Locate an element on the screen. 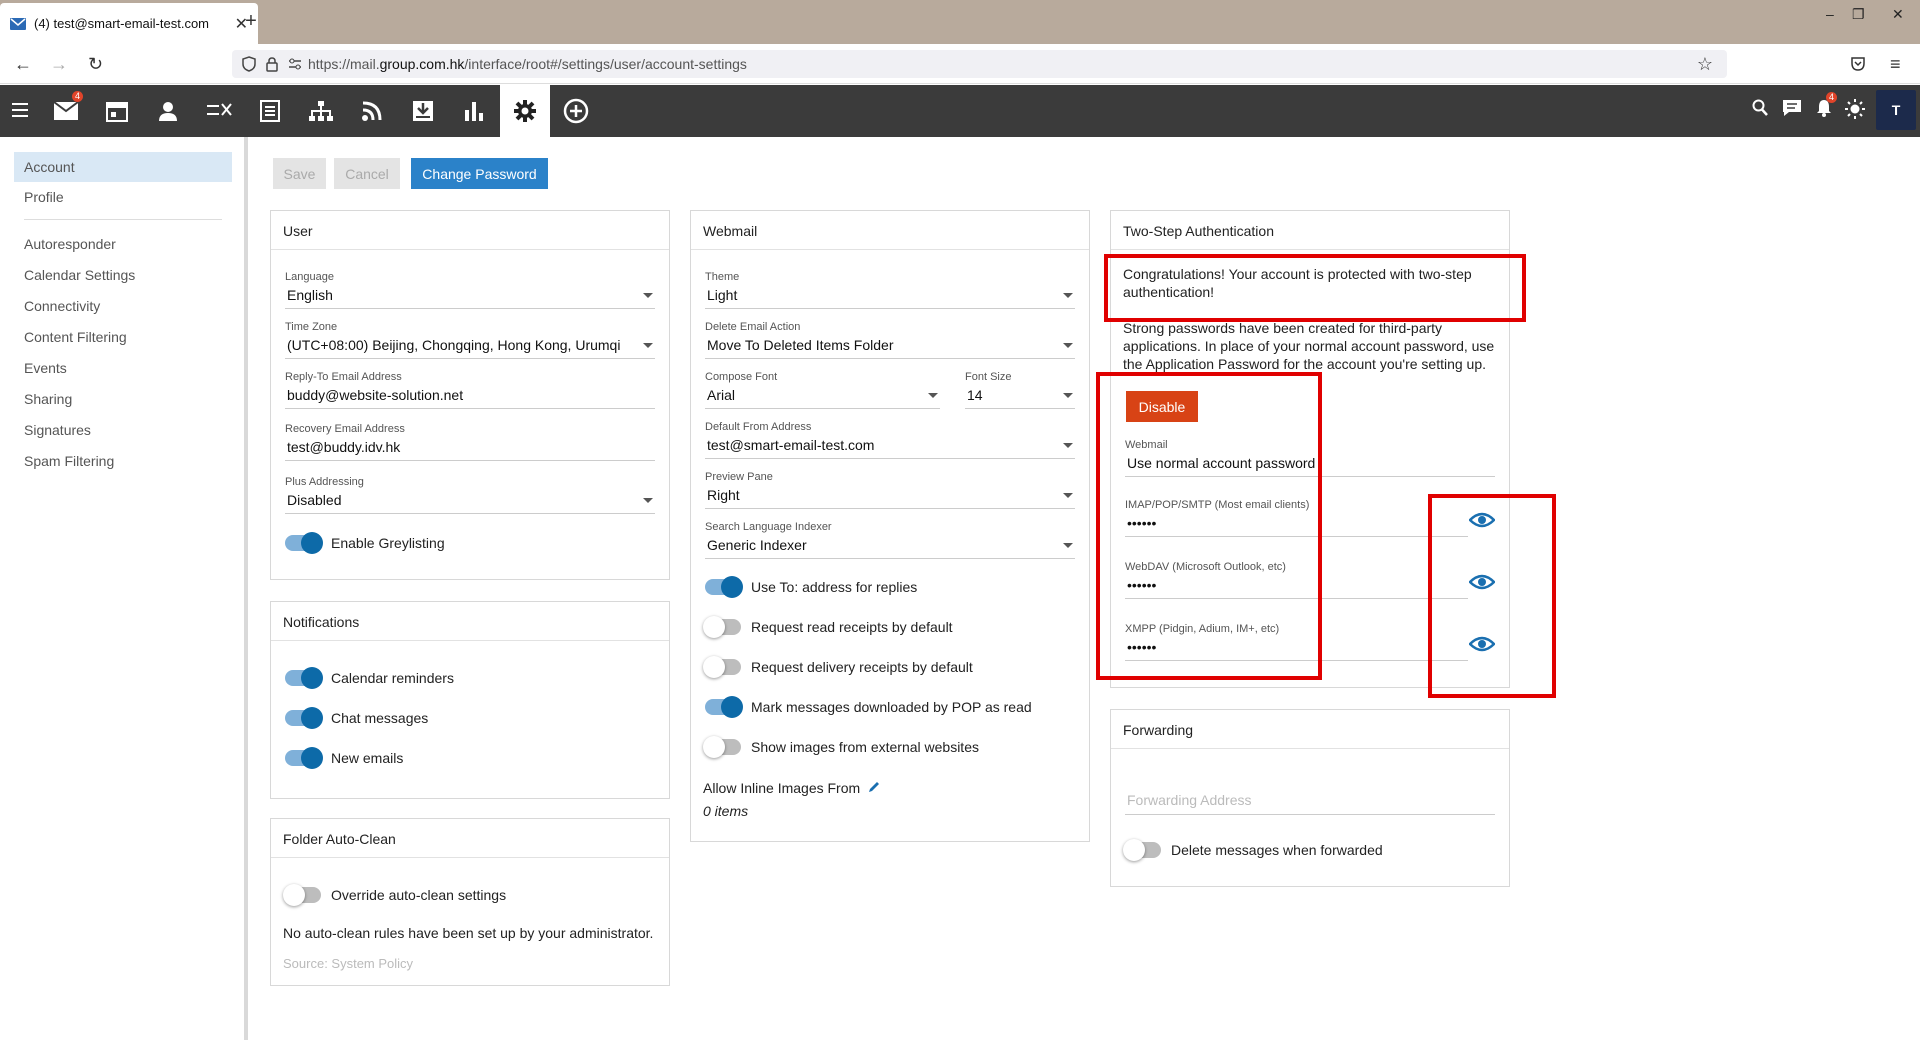 This screenshot has height=1040, width=1920. app-reports-button is located at coordinates (474, 111).